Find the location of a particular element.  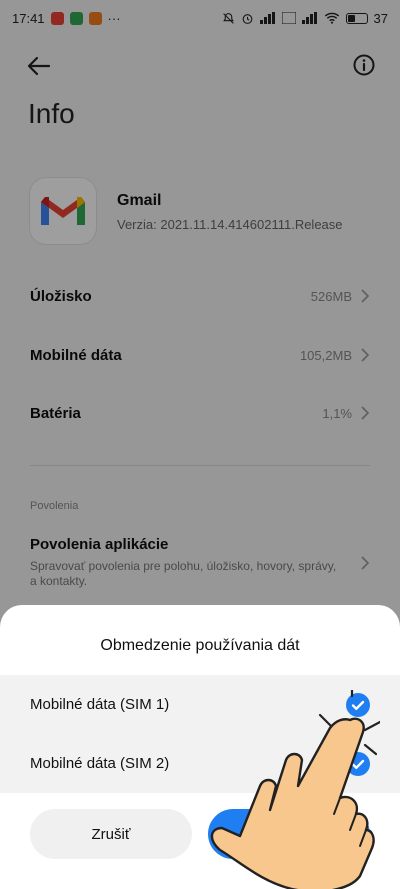

tap-hand-icon is located at coordinates (295, 789).